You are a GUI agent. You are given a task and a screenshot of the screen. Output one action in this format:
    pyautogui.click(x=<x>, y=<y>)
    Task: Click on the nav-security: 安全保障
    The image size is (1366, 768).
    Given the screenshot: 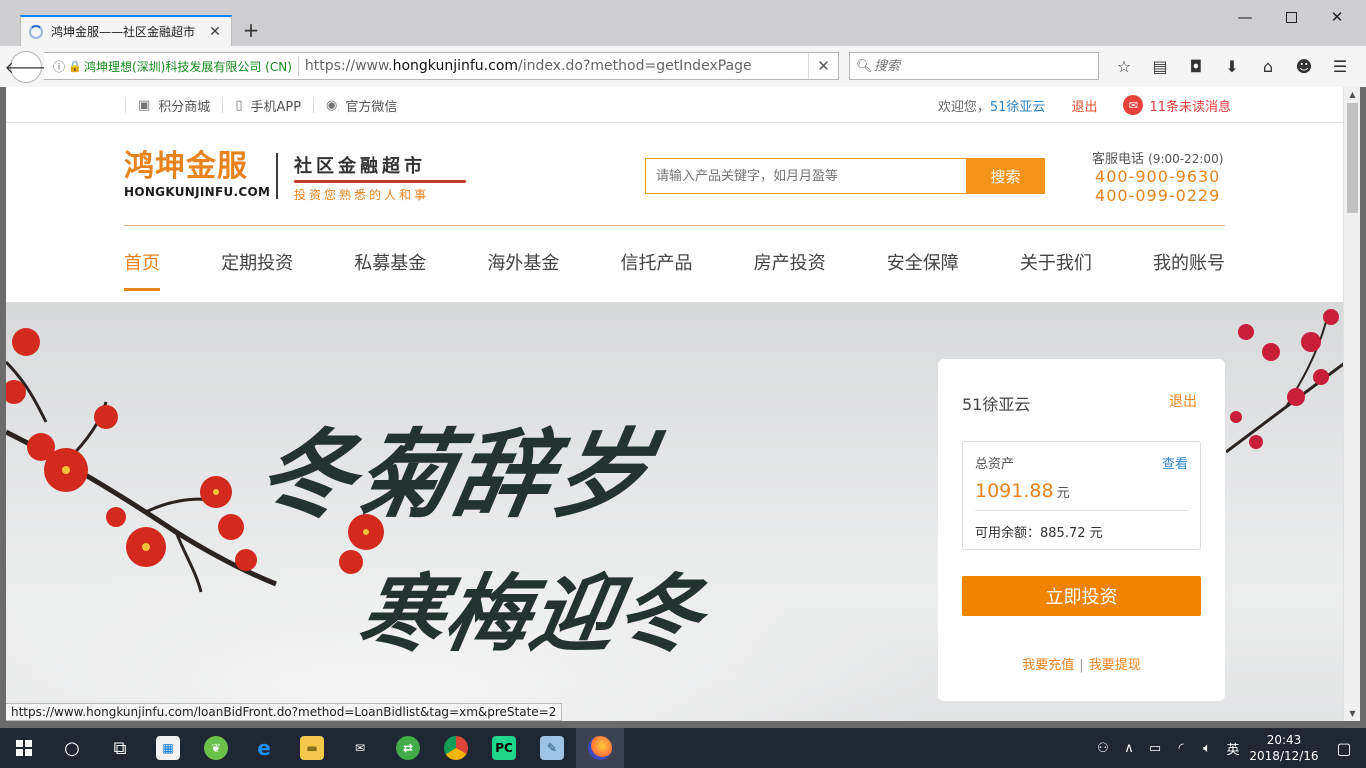 What is the action you would take?
    pyautogui.click(x=923, y=264)
    